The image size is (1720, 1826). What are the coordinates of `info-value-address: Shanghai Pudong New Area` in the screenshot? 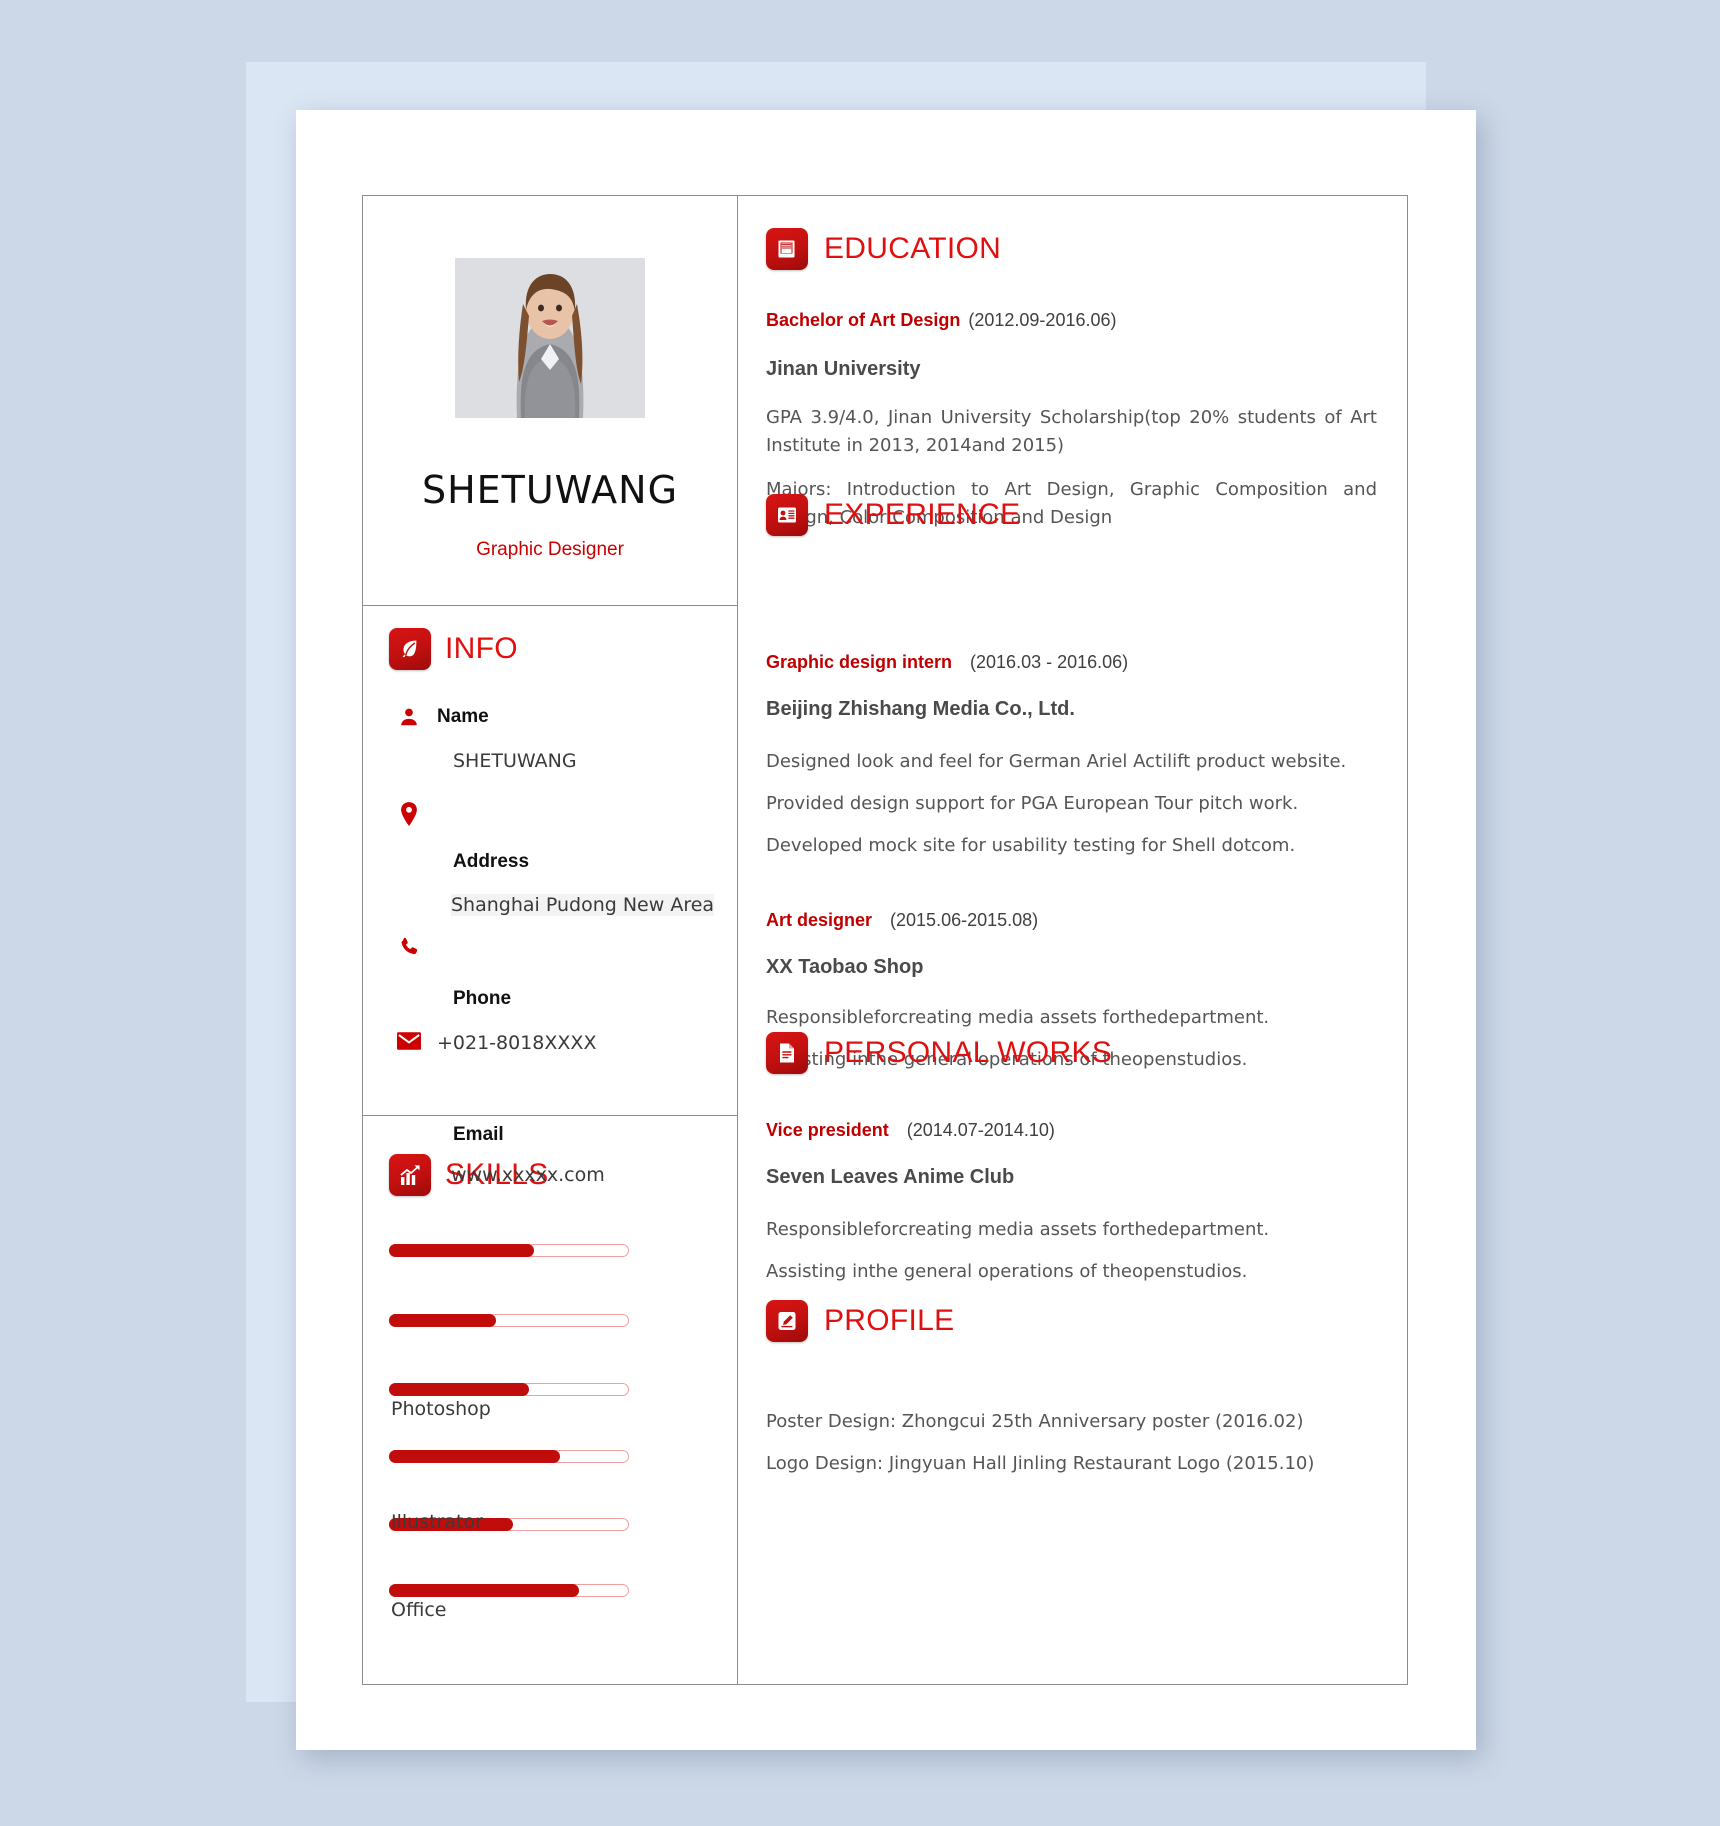 It's located at (583, 905).